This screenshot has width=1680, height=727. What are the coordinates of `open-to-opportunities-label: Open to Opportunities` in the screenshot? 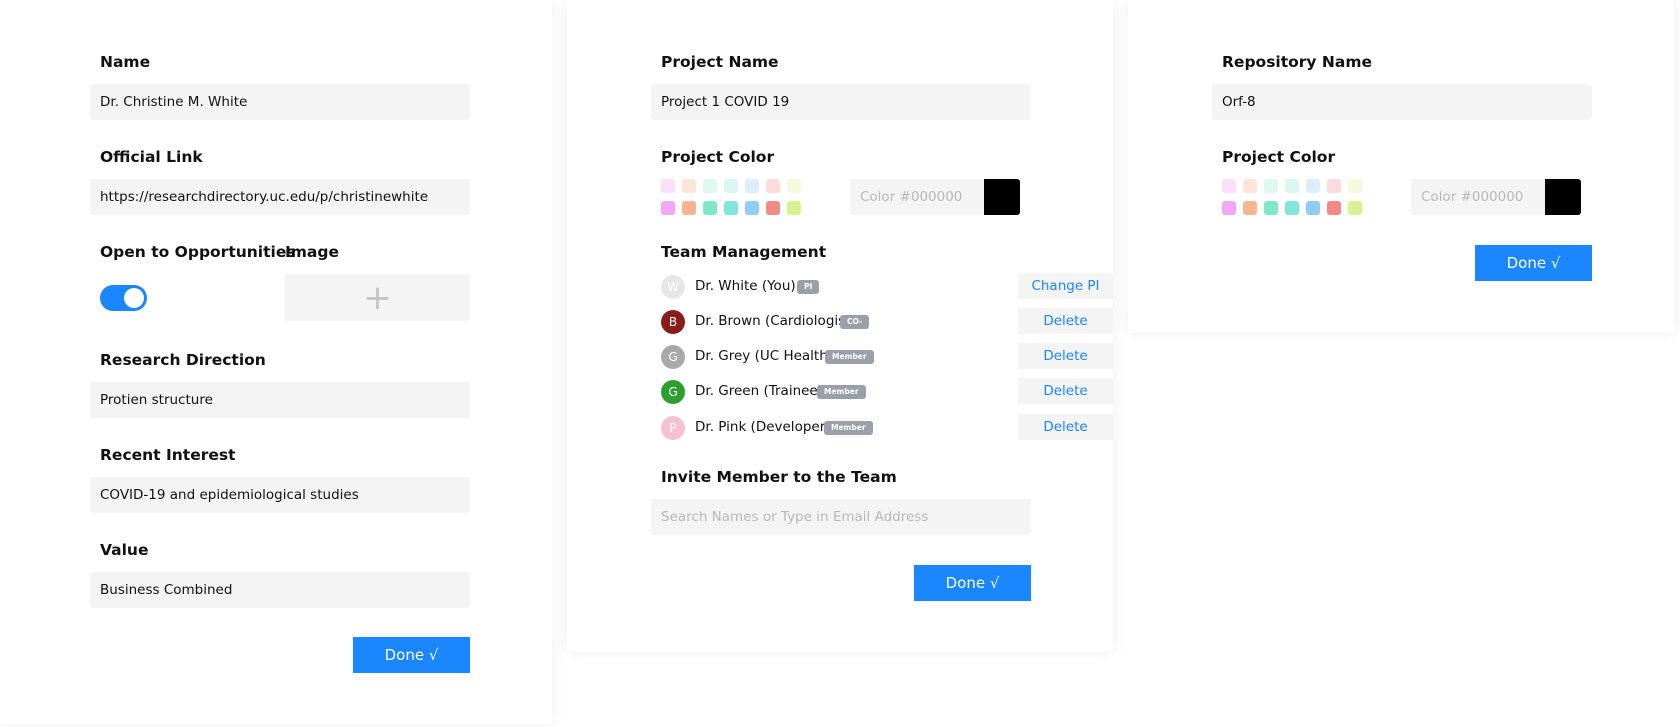 It's located at (198, 252).